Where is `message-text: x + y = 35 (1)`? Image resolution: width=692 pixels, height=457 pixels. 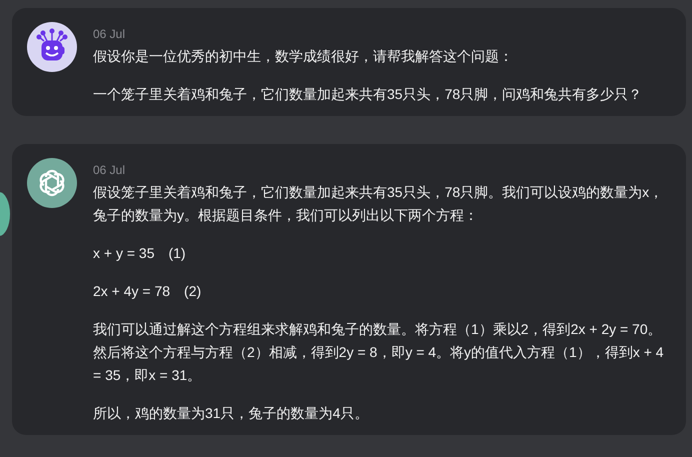 message-text: x + y = 35 (1) is located at coordinates (140, 253).